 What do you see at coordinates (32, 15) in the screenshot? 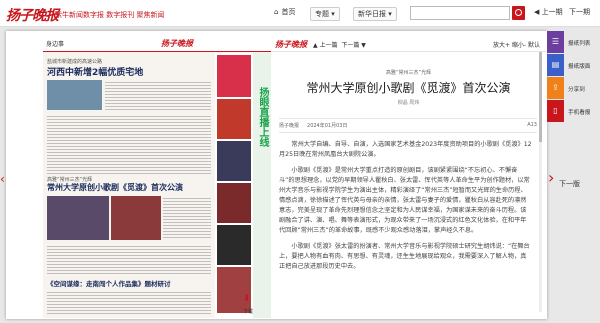
I see `site-logo: 扬子晚报` at bounding box center [32, 15].